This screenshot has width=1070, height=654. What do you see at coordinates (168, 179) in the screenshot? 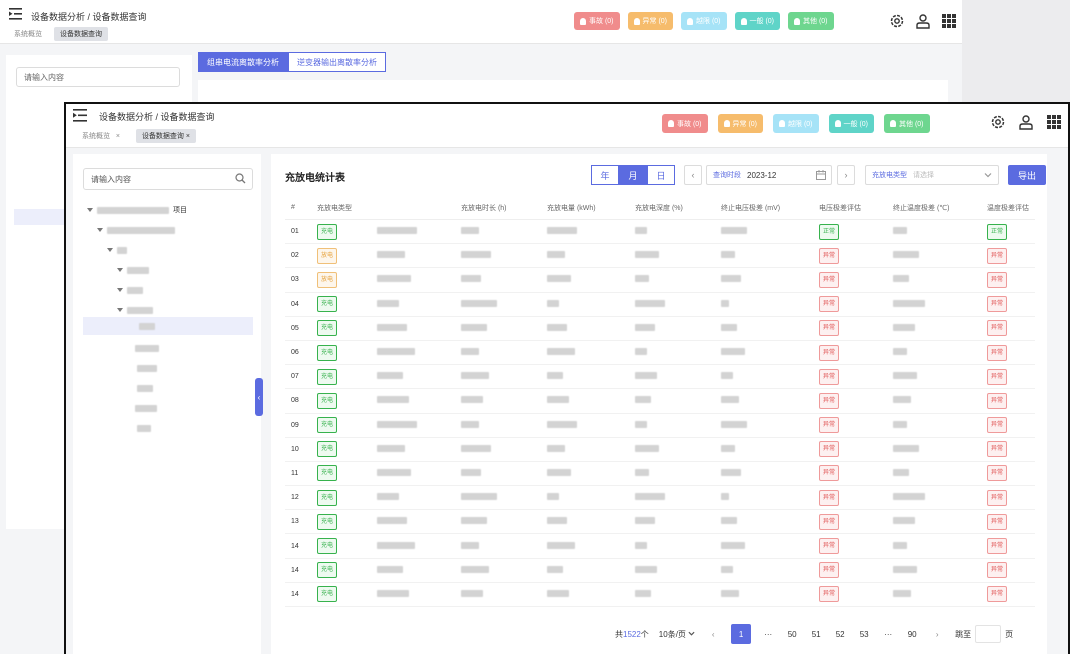
I see `search-input: 请输入内容` at bounding box center [168, 179].